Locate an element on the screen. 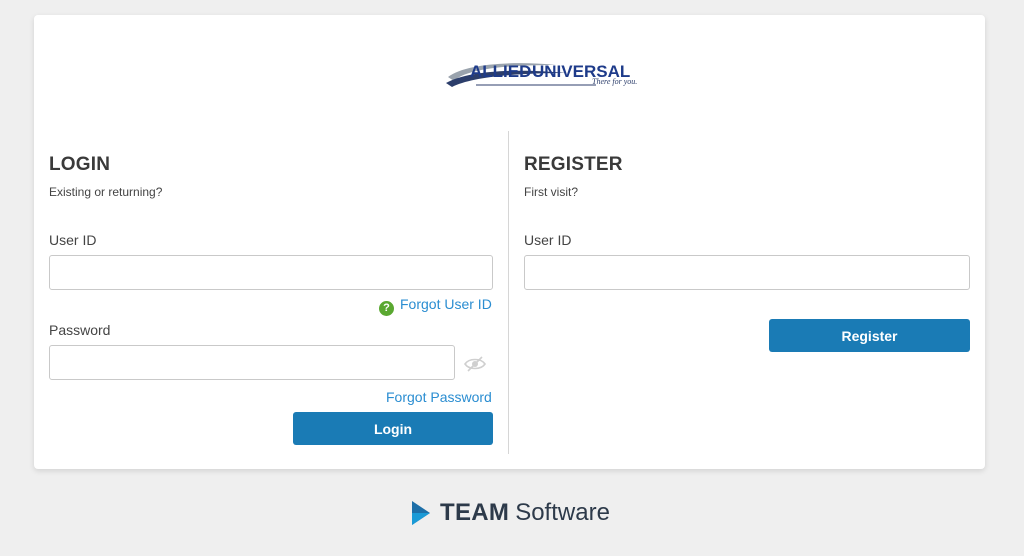 The image size is (1024, 556). register-user-id-label: User ID is located at coordinates (548, 240).